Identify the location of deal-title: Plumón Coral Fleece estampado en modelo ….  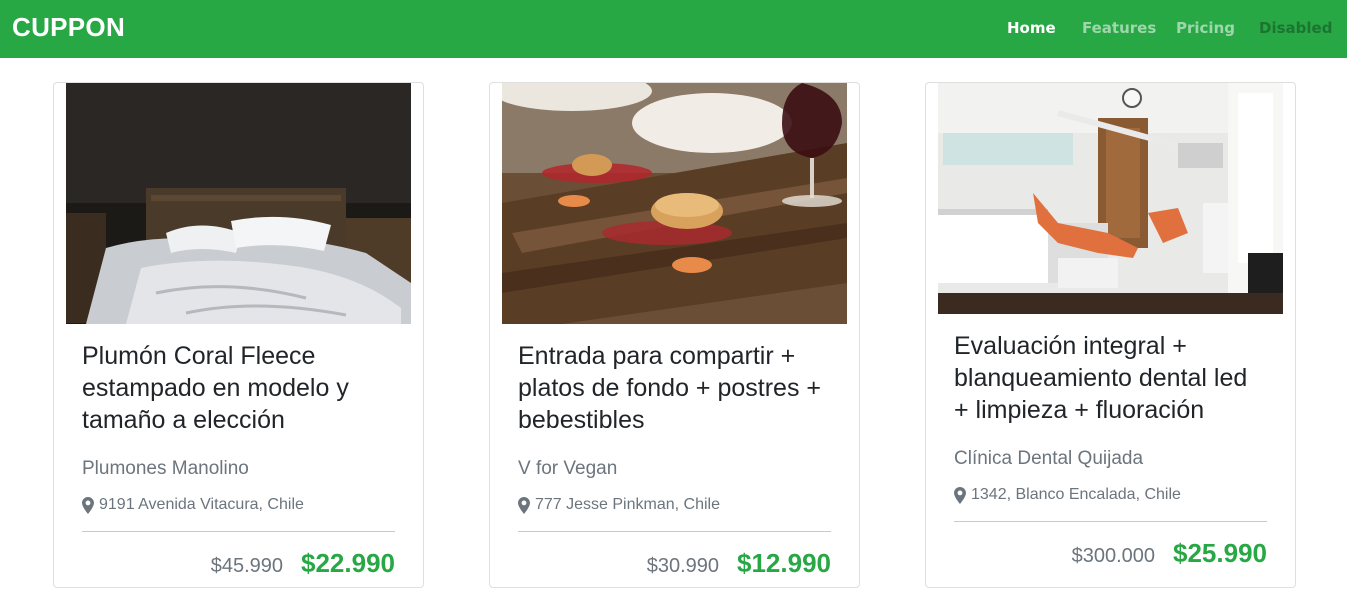
(238, 388).